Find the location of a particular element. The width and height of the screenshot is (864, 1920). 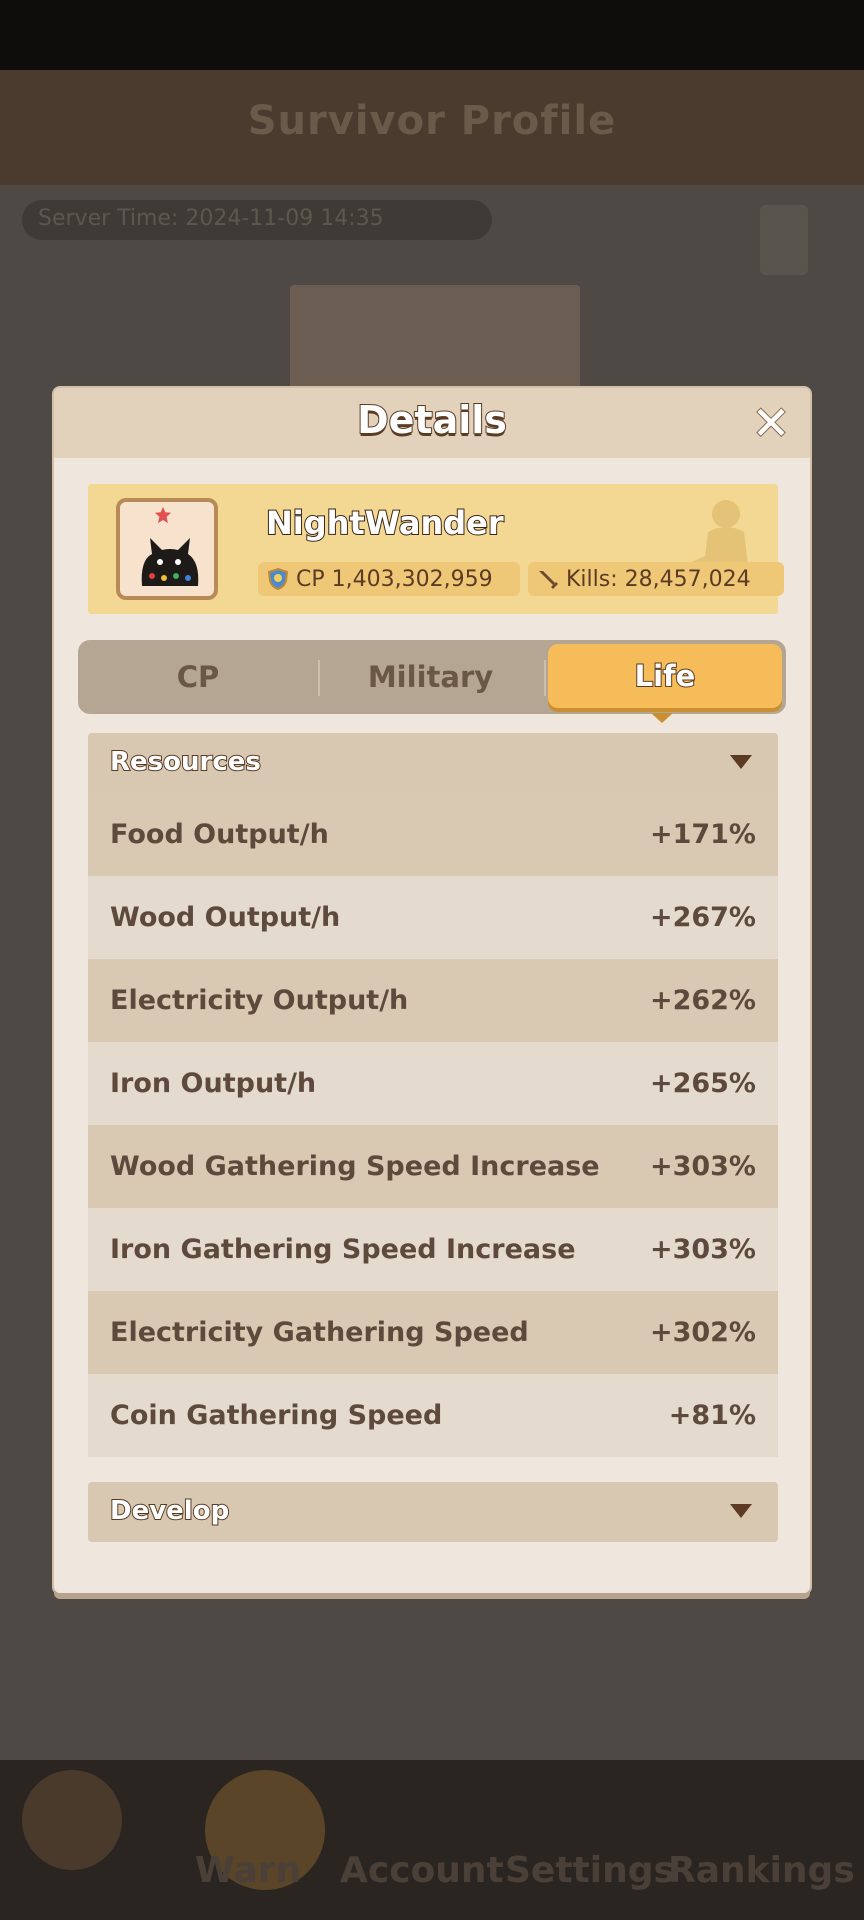

tab-divider is located at coordinates (545, 678).